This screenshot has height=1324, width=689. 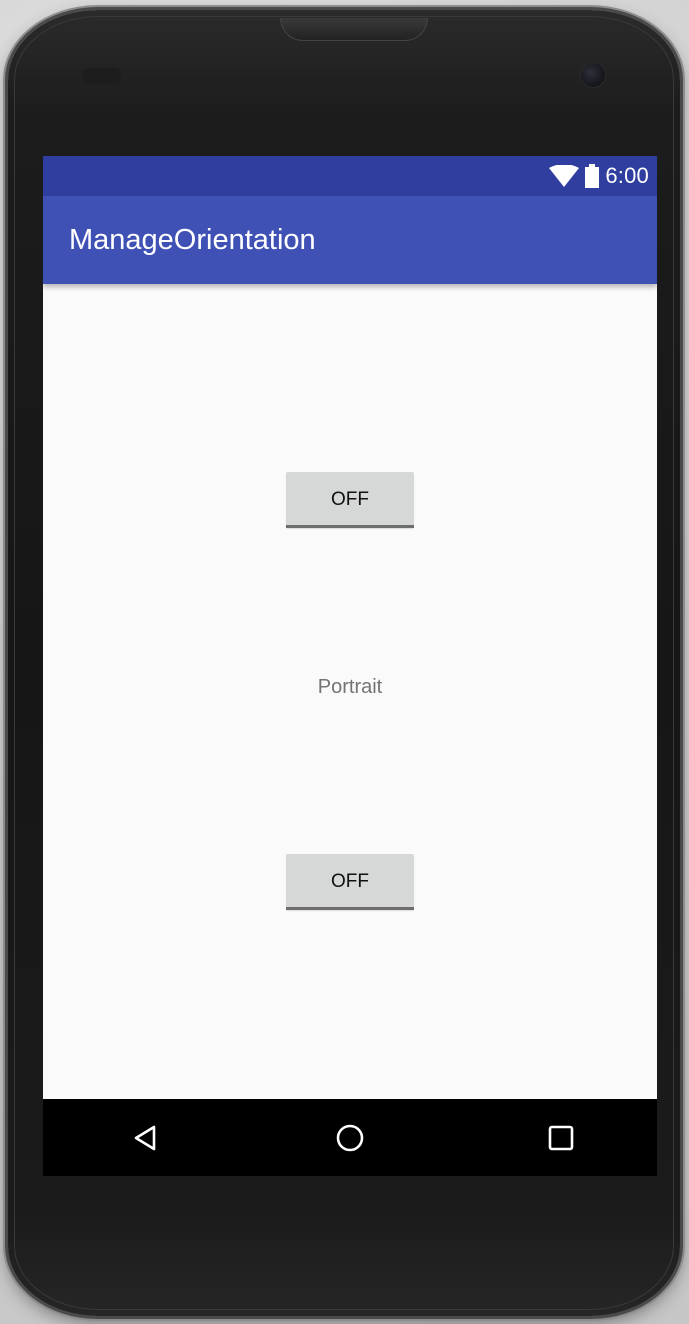 What do you see at coordinates (564, 176) in the screenshot?
I see `wifi-icon` at bounding box center [564, 176].